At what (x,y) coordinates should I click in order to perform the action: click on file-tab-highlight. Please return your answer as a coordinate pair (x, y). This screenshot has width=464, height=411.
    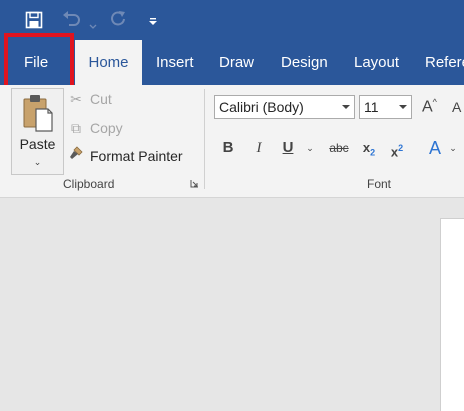
    Looking at the image, I should click on (39, 61).